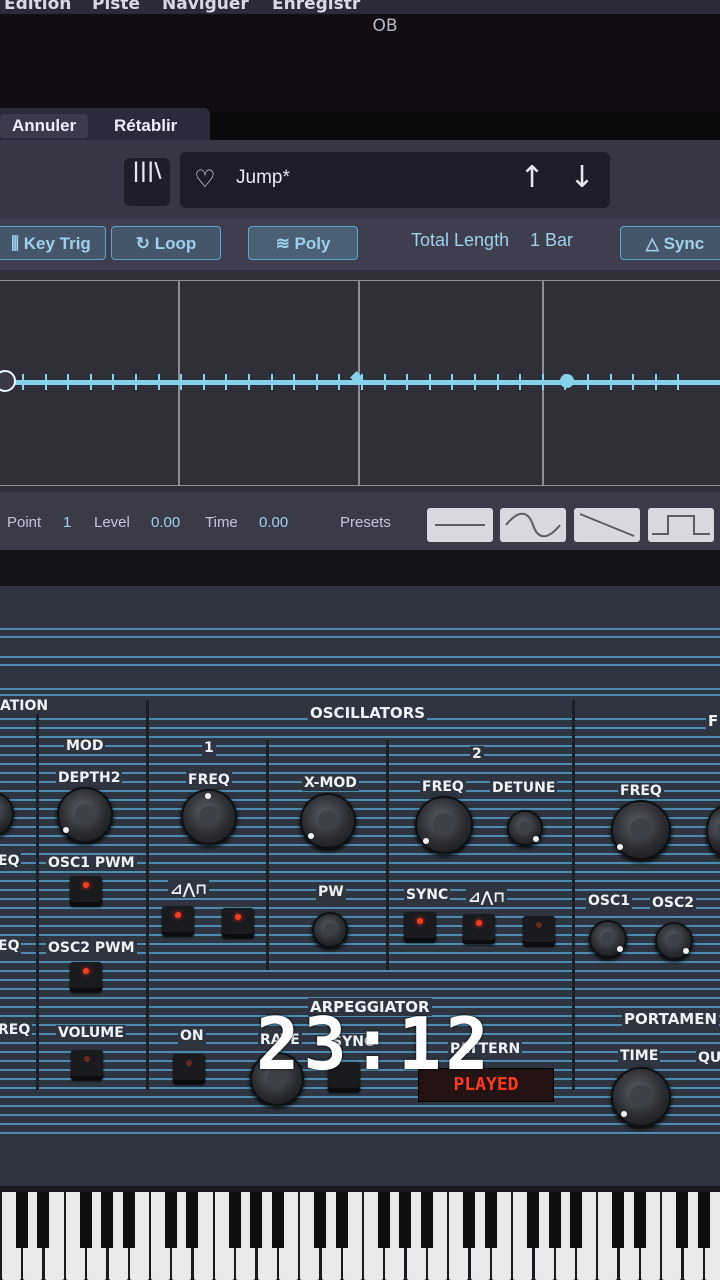 The width and height of the screenshot is (720, 1280). What do you see at coordinates (420, 927) in the screenshot?
I see `osc-sync-switch` at bounding box center [420, 927].